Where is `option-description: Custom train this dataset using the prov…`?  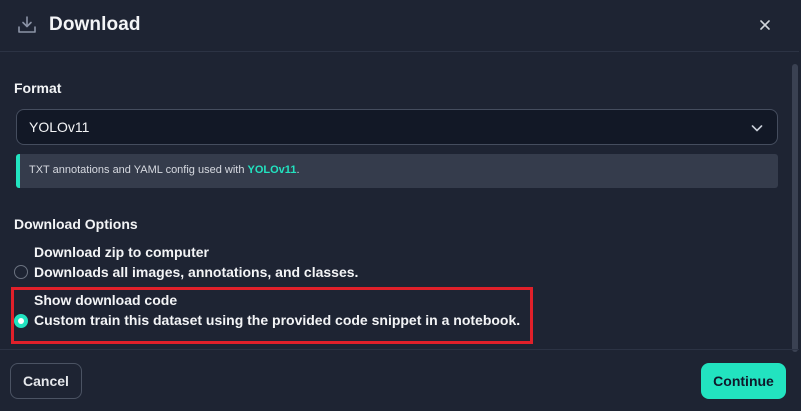
option-description: Custom train this dataset using the prov… is located at coordinates (277, 320).